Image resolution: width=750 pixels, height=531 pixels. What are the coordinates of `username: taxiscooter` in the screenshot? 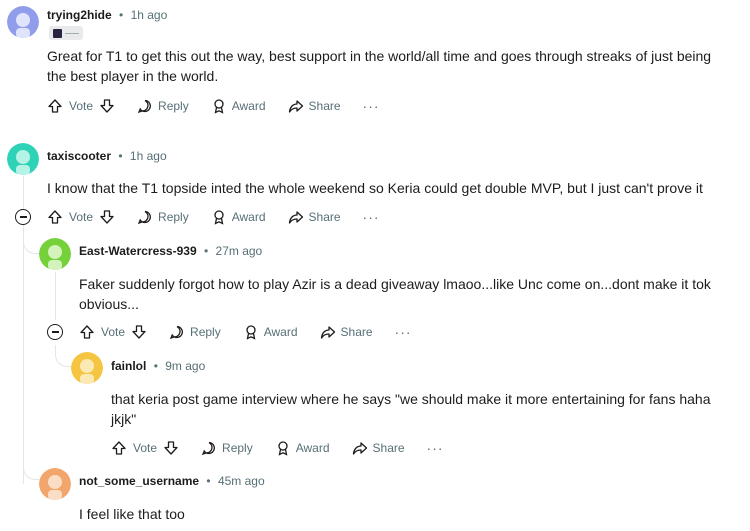 It's located at (79, 156).